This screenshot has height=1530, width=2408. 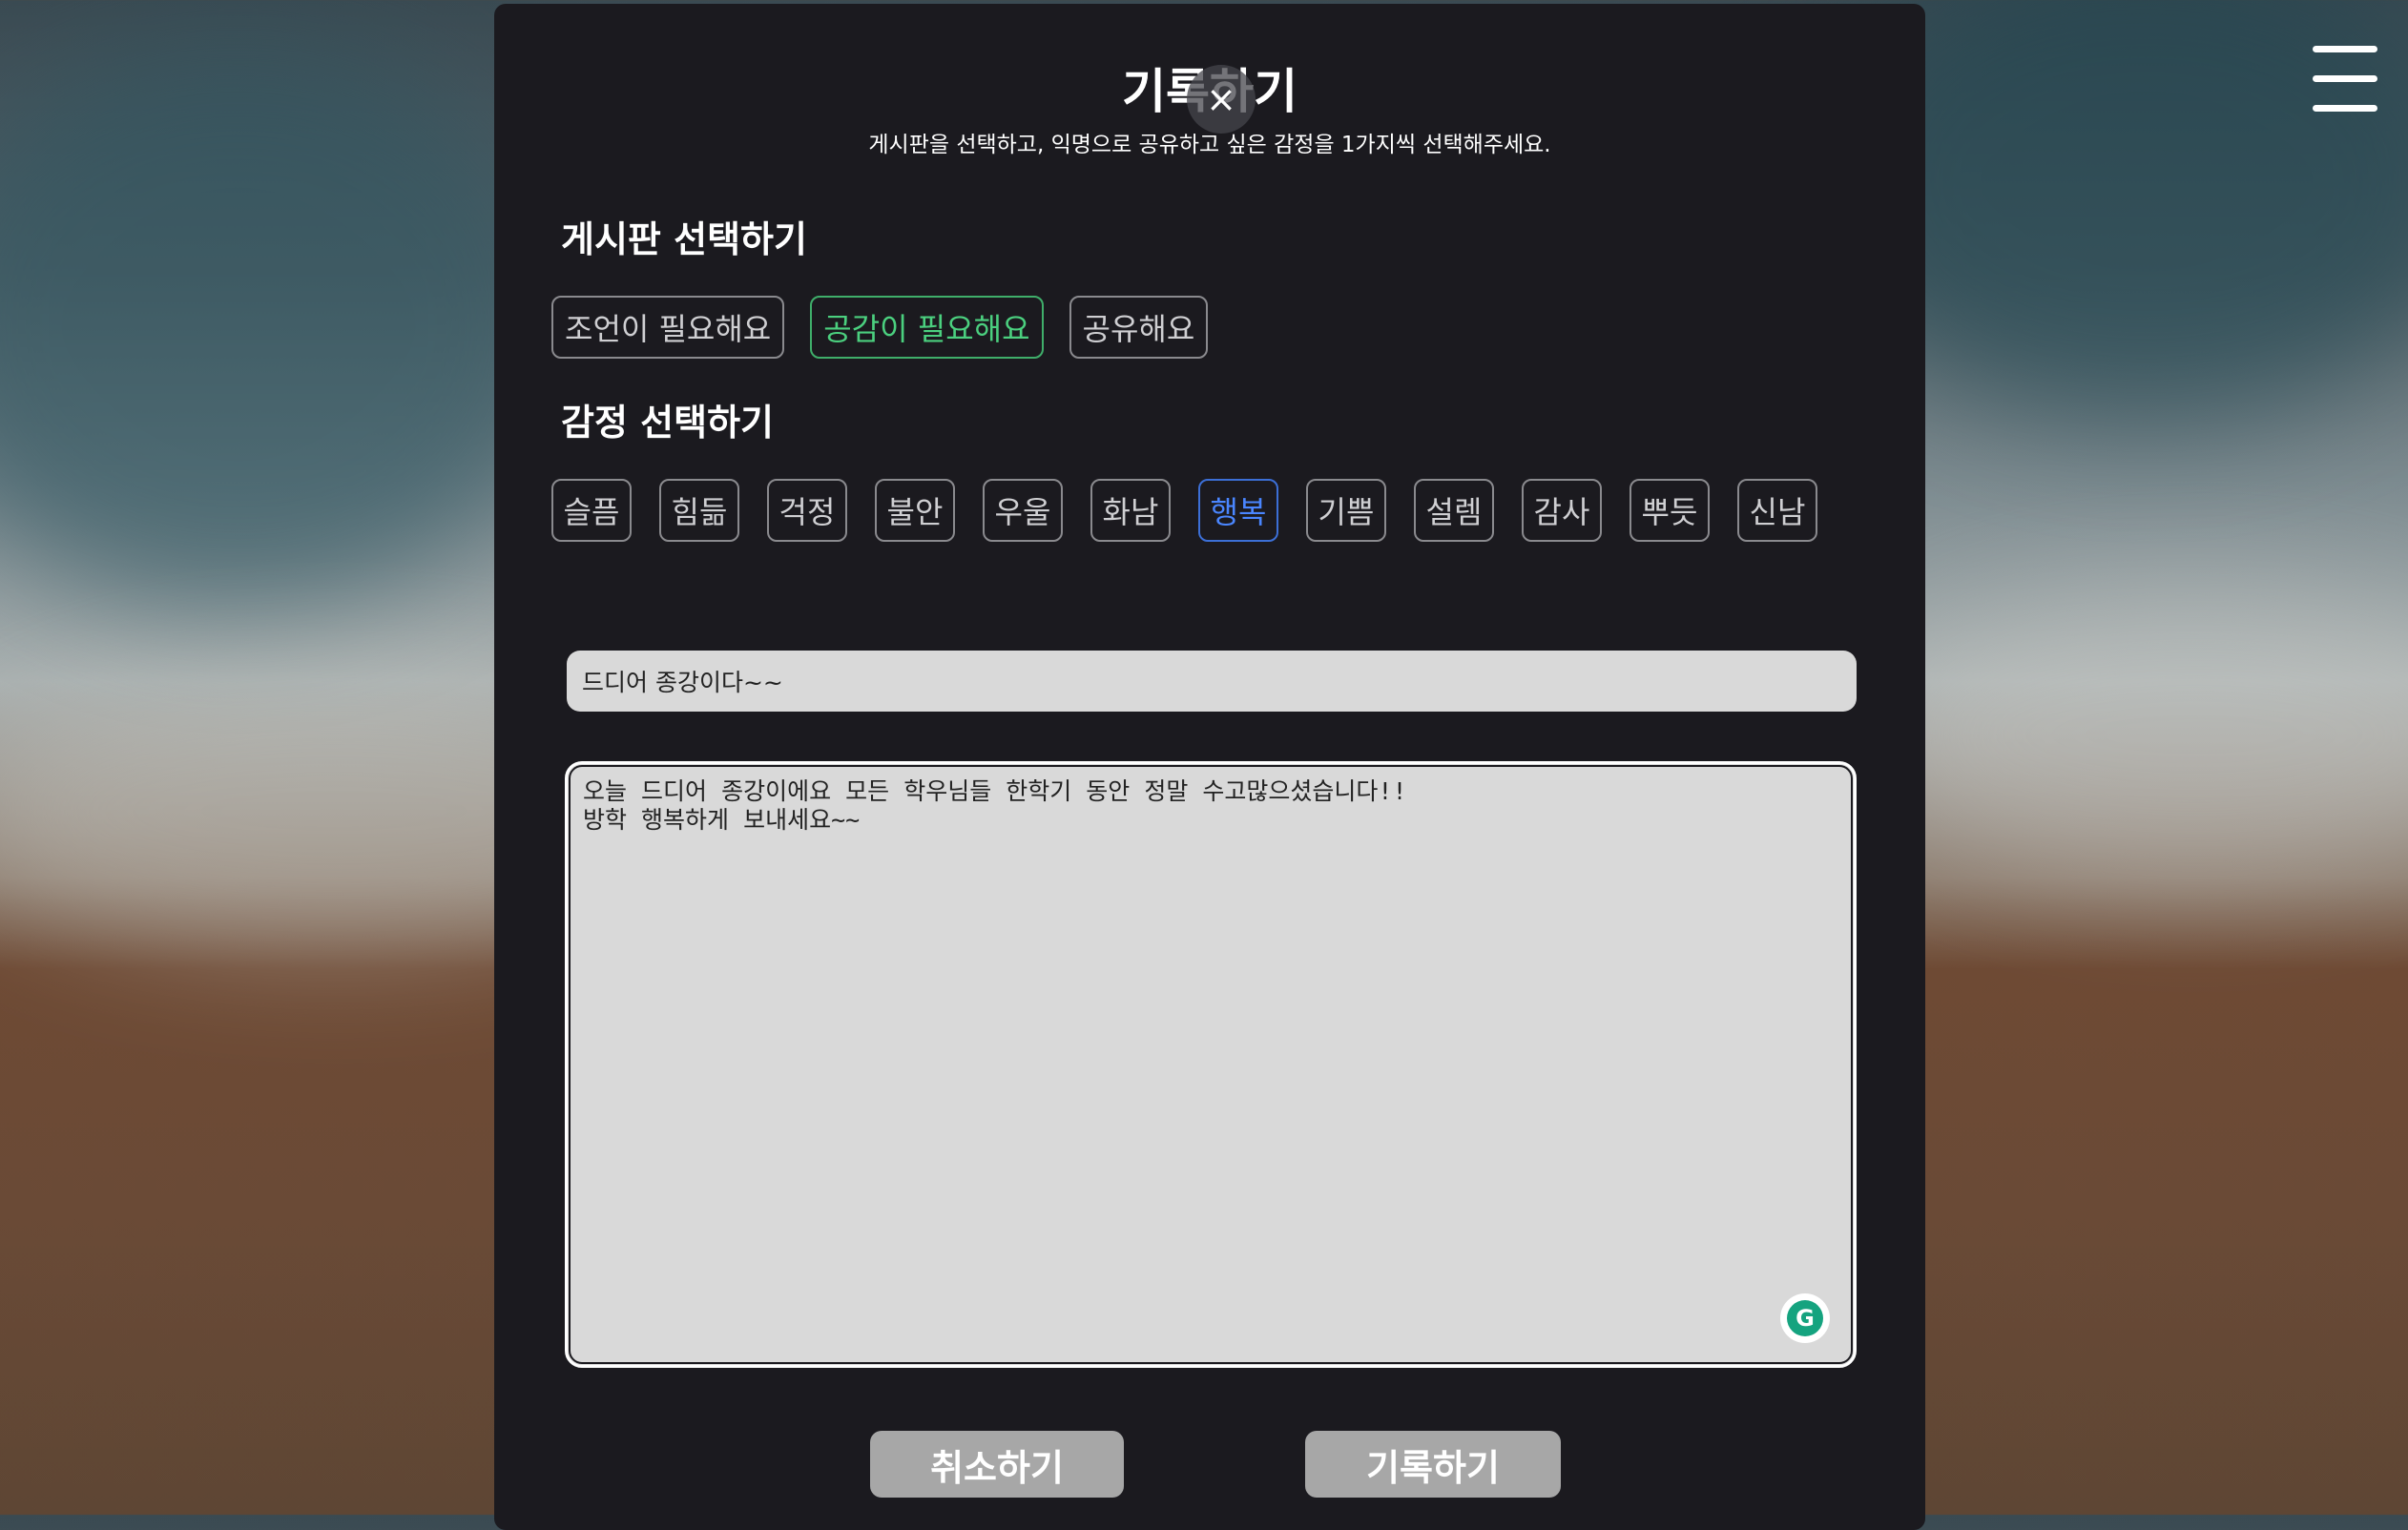 What do you see at coordinates (668, 327) in the screenshot?
I see `board-option-advice: 조언이 필요해요` at bounding box center [668, 327].